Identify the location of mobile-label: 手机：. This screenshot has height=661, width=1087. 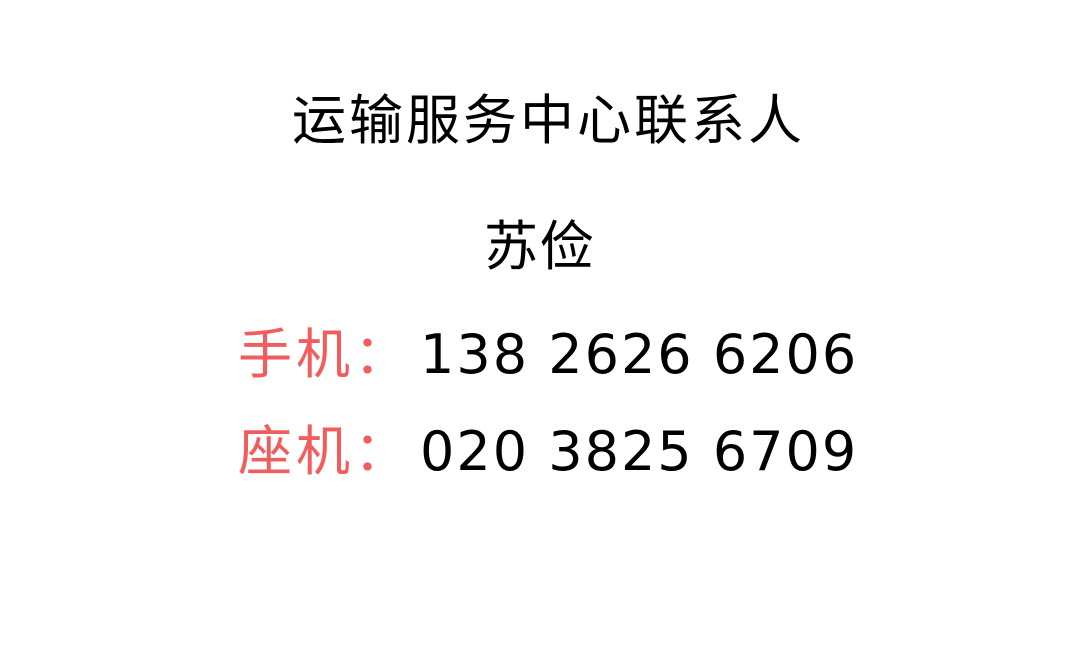
(325, 354).